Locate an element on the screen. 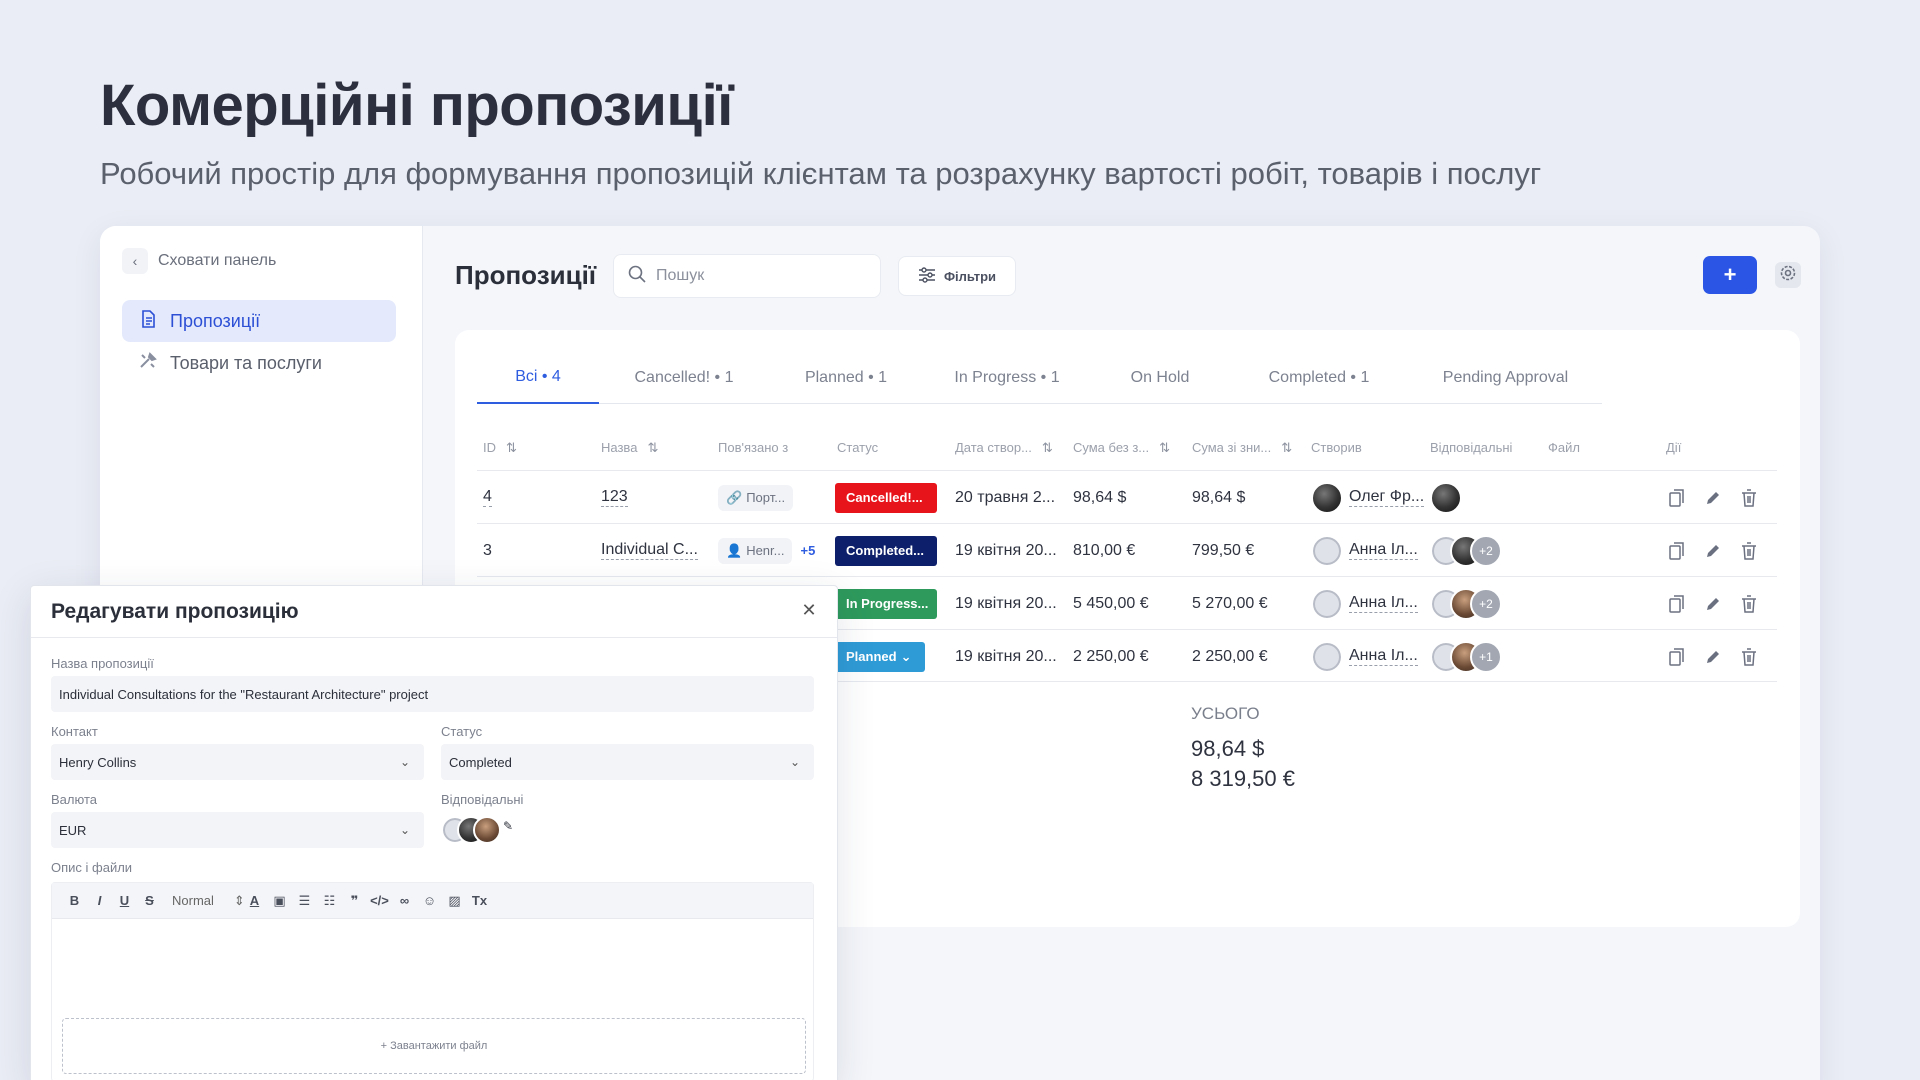  highlight-icon: ▣ is located at coordinates (279, 901).